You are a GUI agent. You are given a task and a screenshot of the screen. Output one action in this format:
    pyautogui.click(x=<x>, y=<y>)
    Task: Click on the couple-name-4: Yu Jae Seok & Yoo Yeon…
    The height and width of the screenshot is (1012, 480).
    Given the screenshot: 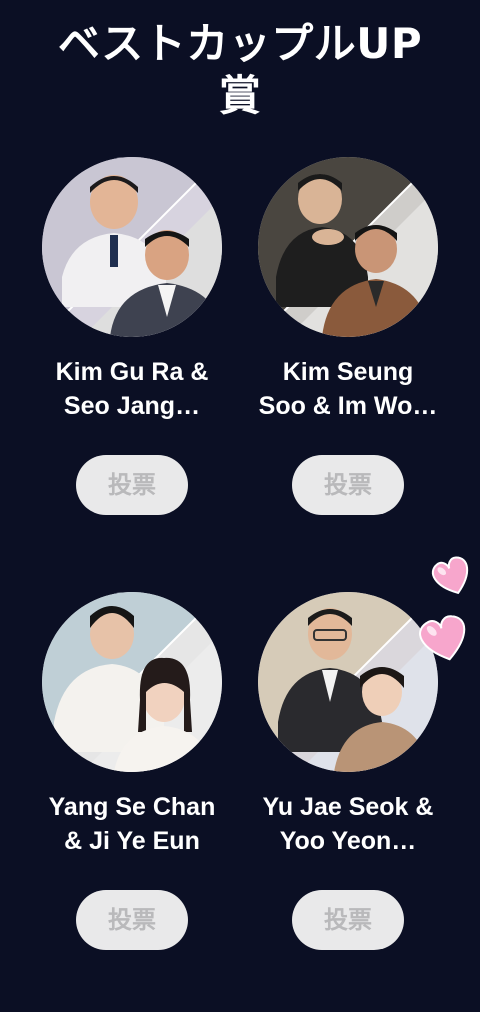 What is the action you would take?
    pyautogui.click(x=348, y=824)
    